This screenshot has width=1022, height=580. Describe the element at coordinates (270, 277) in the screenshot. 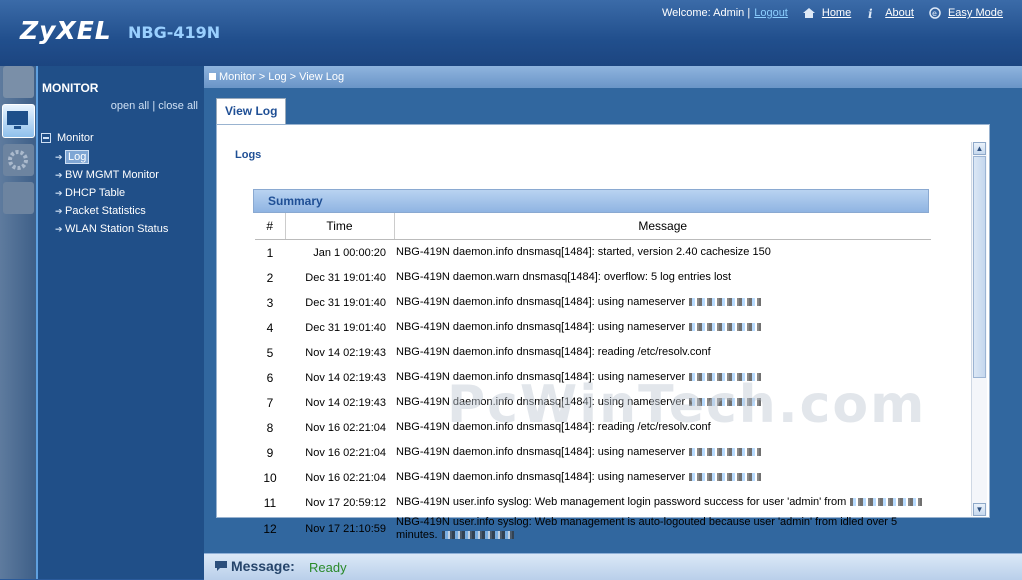

I see `row-number: 2` at that location.